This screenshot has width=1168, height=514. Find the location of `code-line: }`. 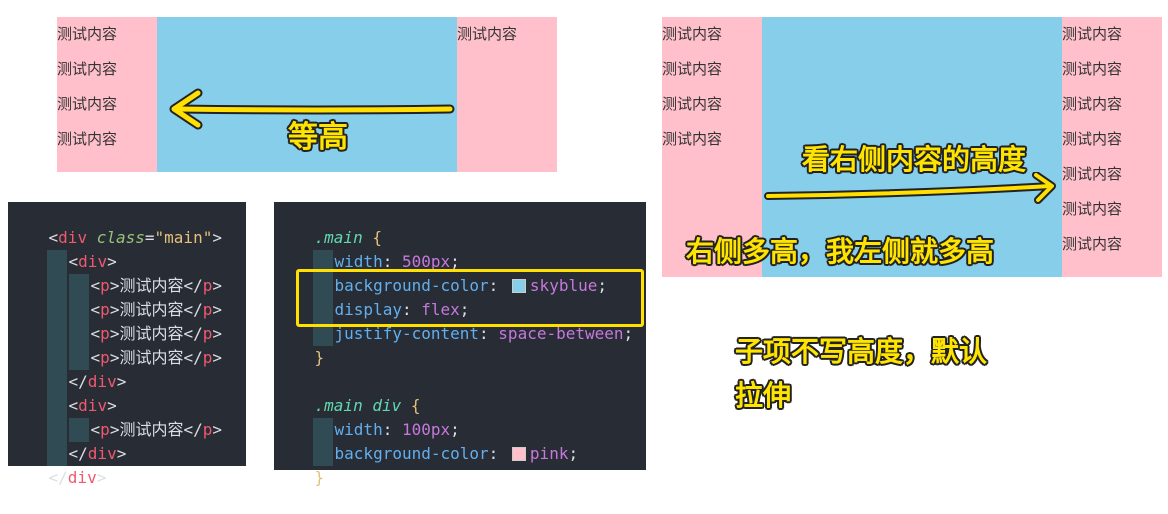

code-line: } is located at coordinates (319, 477).